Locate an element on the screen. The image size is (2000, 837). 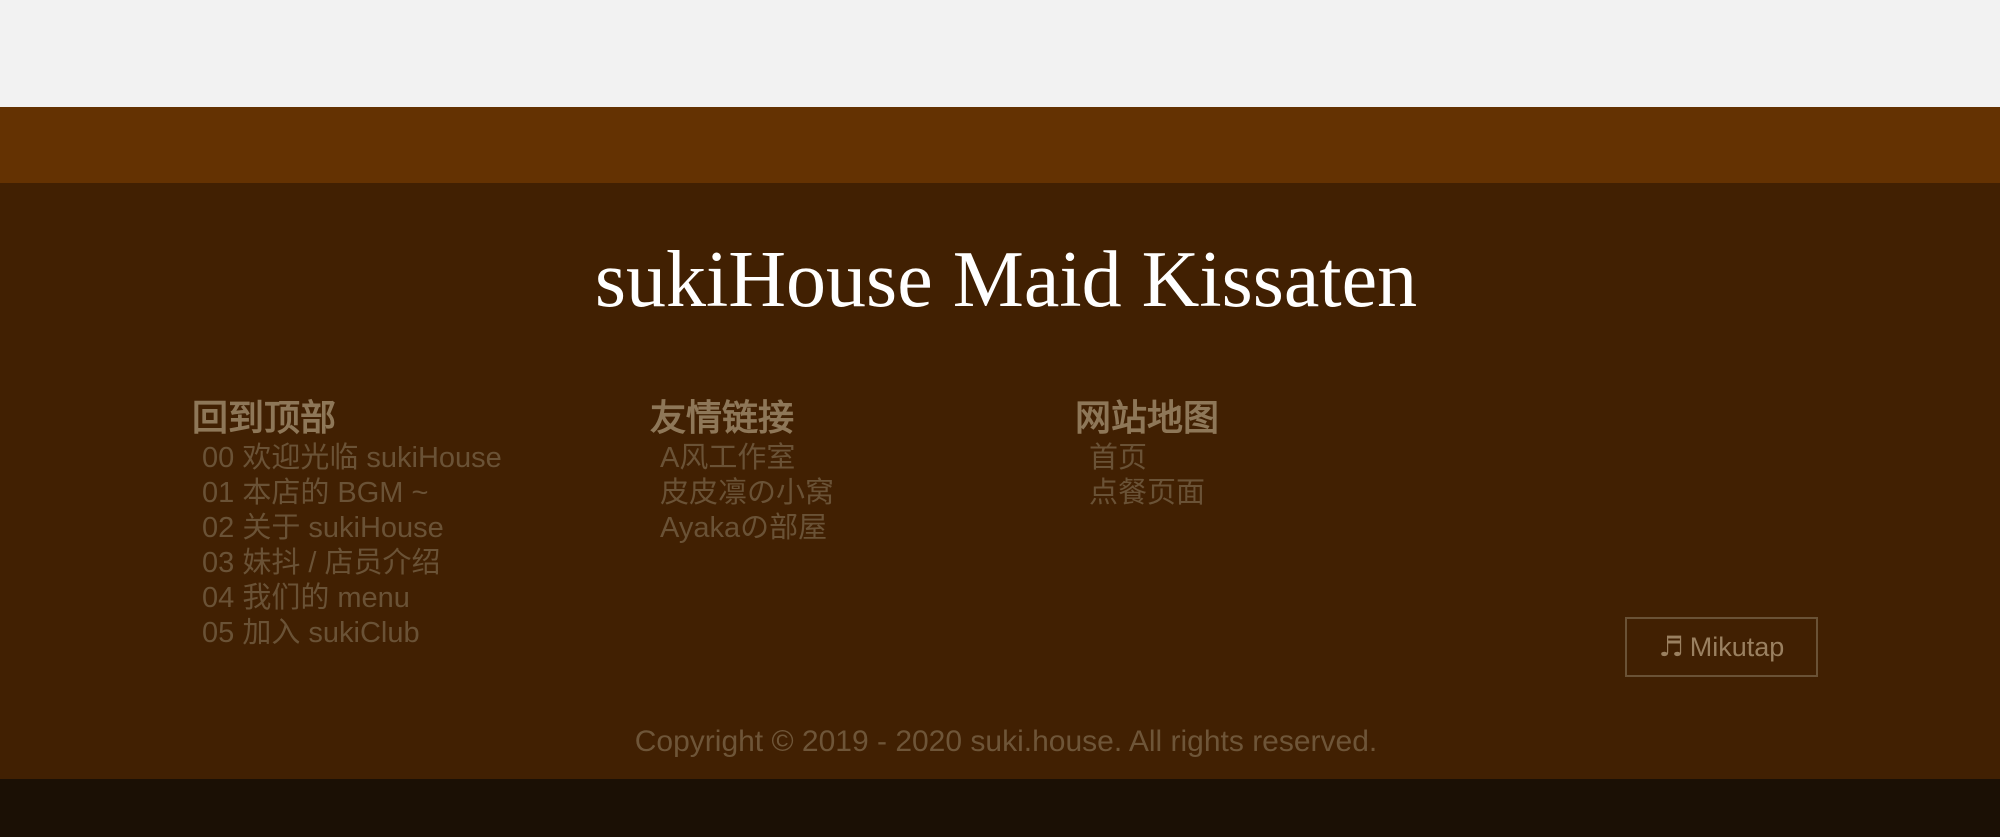
footer-column-friend-links: 友情链接 A风工作室 皮皮凛の小窝 Ayakaの部屋 is located at coordinates (742, 470).